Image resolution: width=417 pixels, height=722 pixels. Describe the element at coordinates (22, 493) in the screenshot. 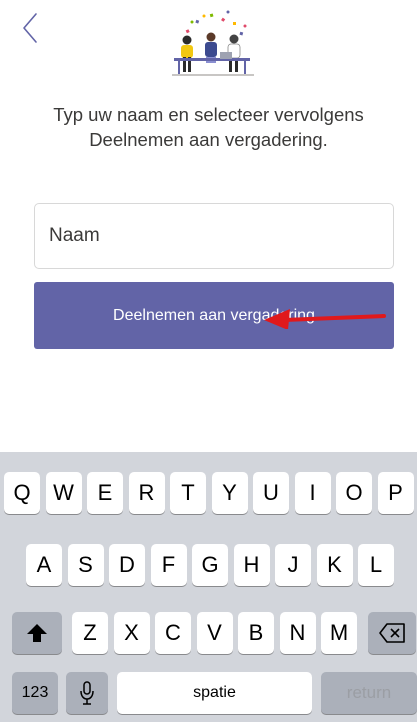

I see `key-q: Q` at that location.